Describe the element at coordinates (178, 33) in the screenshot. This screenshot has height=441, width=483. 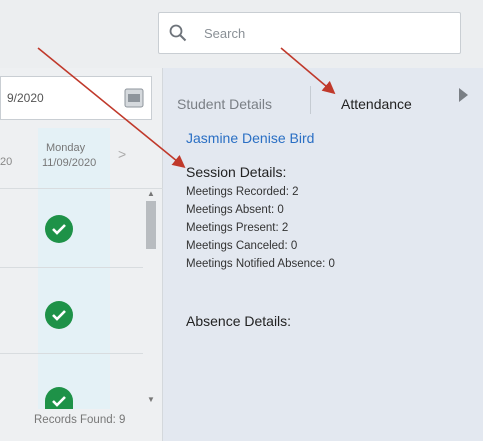
I see `search-icon` at that location.